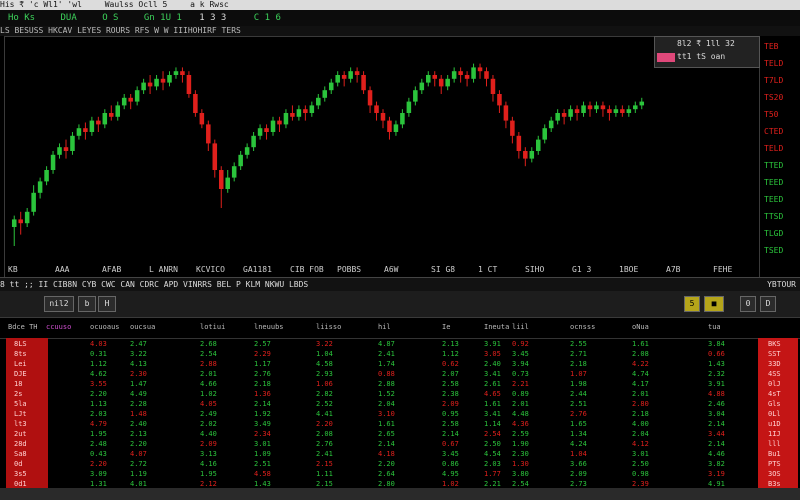 This screenshot has height=500, width=800. I want to click on table-cell: 3.22, so click(138, 354).